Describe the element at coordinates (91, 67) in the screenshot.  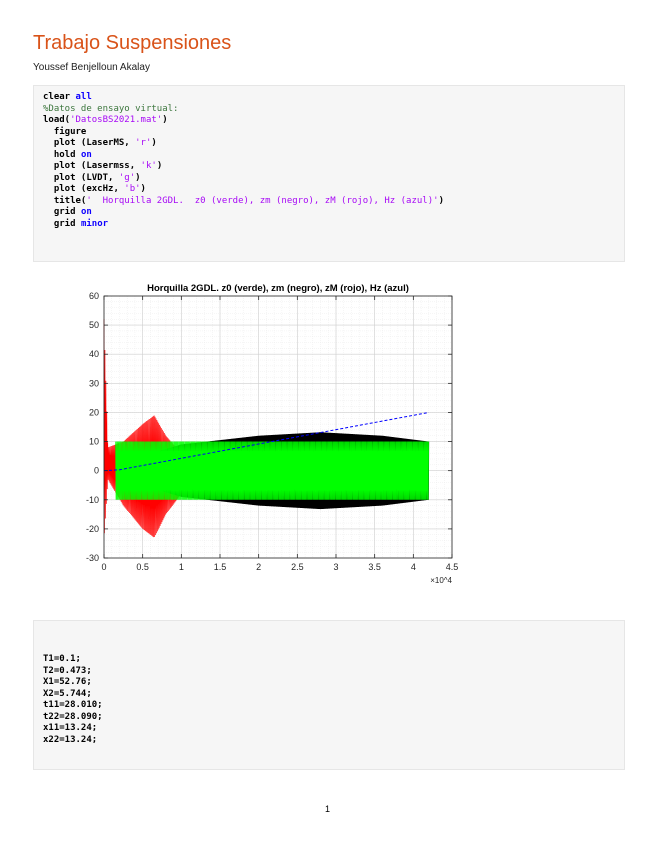
I see `author-name: Youssef Benjelloun Akalay` at that location.